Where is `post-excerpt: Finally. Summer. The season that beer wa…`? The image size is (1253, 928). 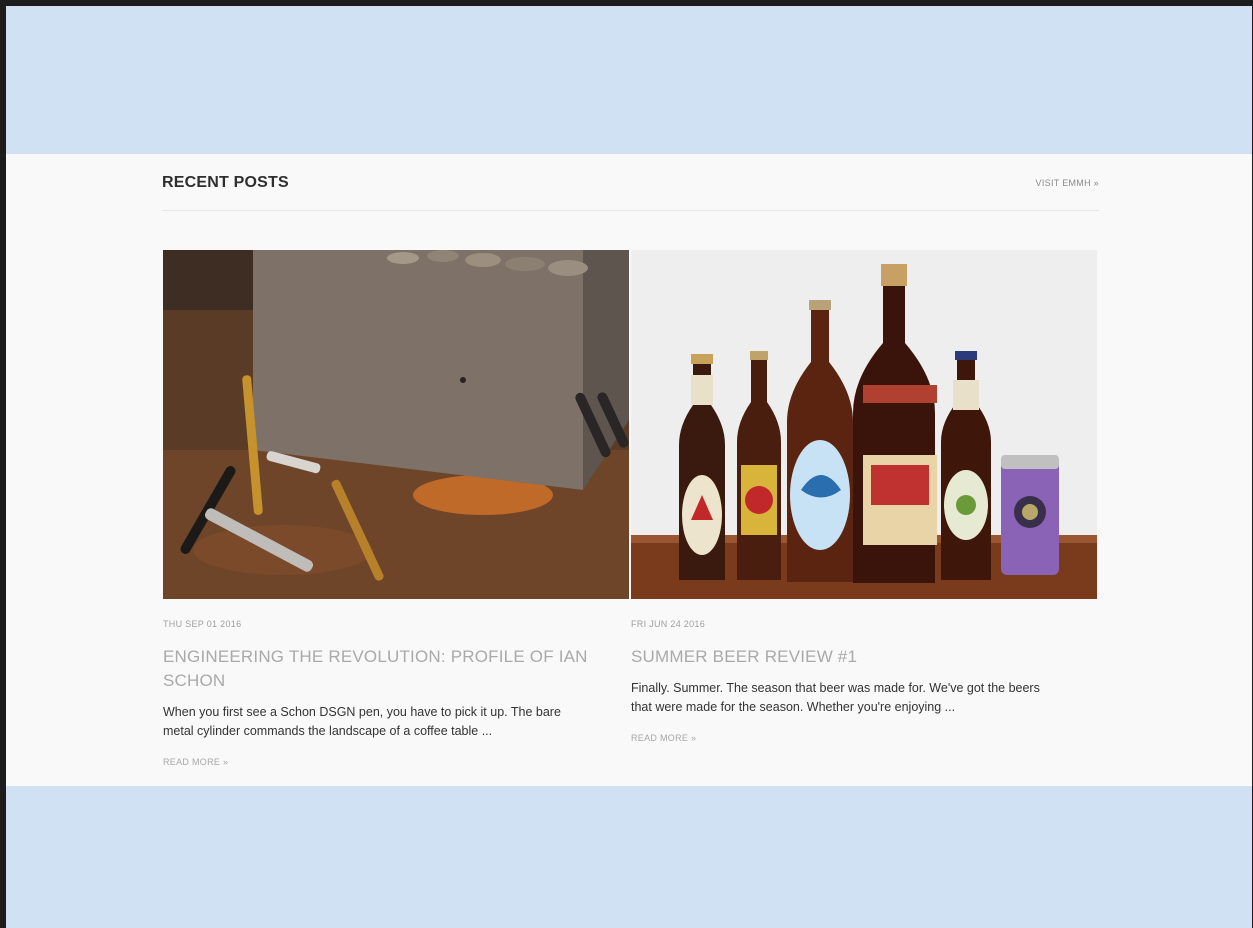
post-excerpt: Finally. Summer. The season that beer wa… is located at coordinates (835, 697).